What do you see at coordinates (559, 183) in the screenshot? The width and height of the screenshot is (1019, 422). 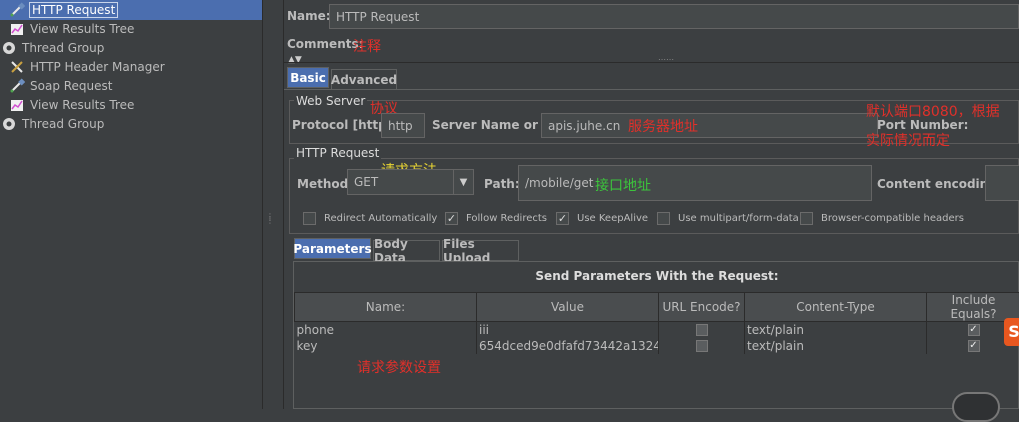 I see `path-value: /mobile/get` at bounding box center [559, 183].